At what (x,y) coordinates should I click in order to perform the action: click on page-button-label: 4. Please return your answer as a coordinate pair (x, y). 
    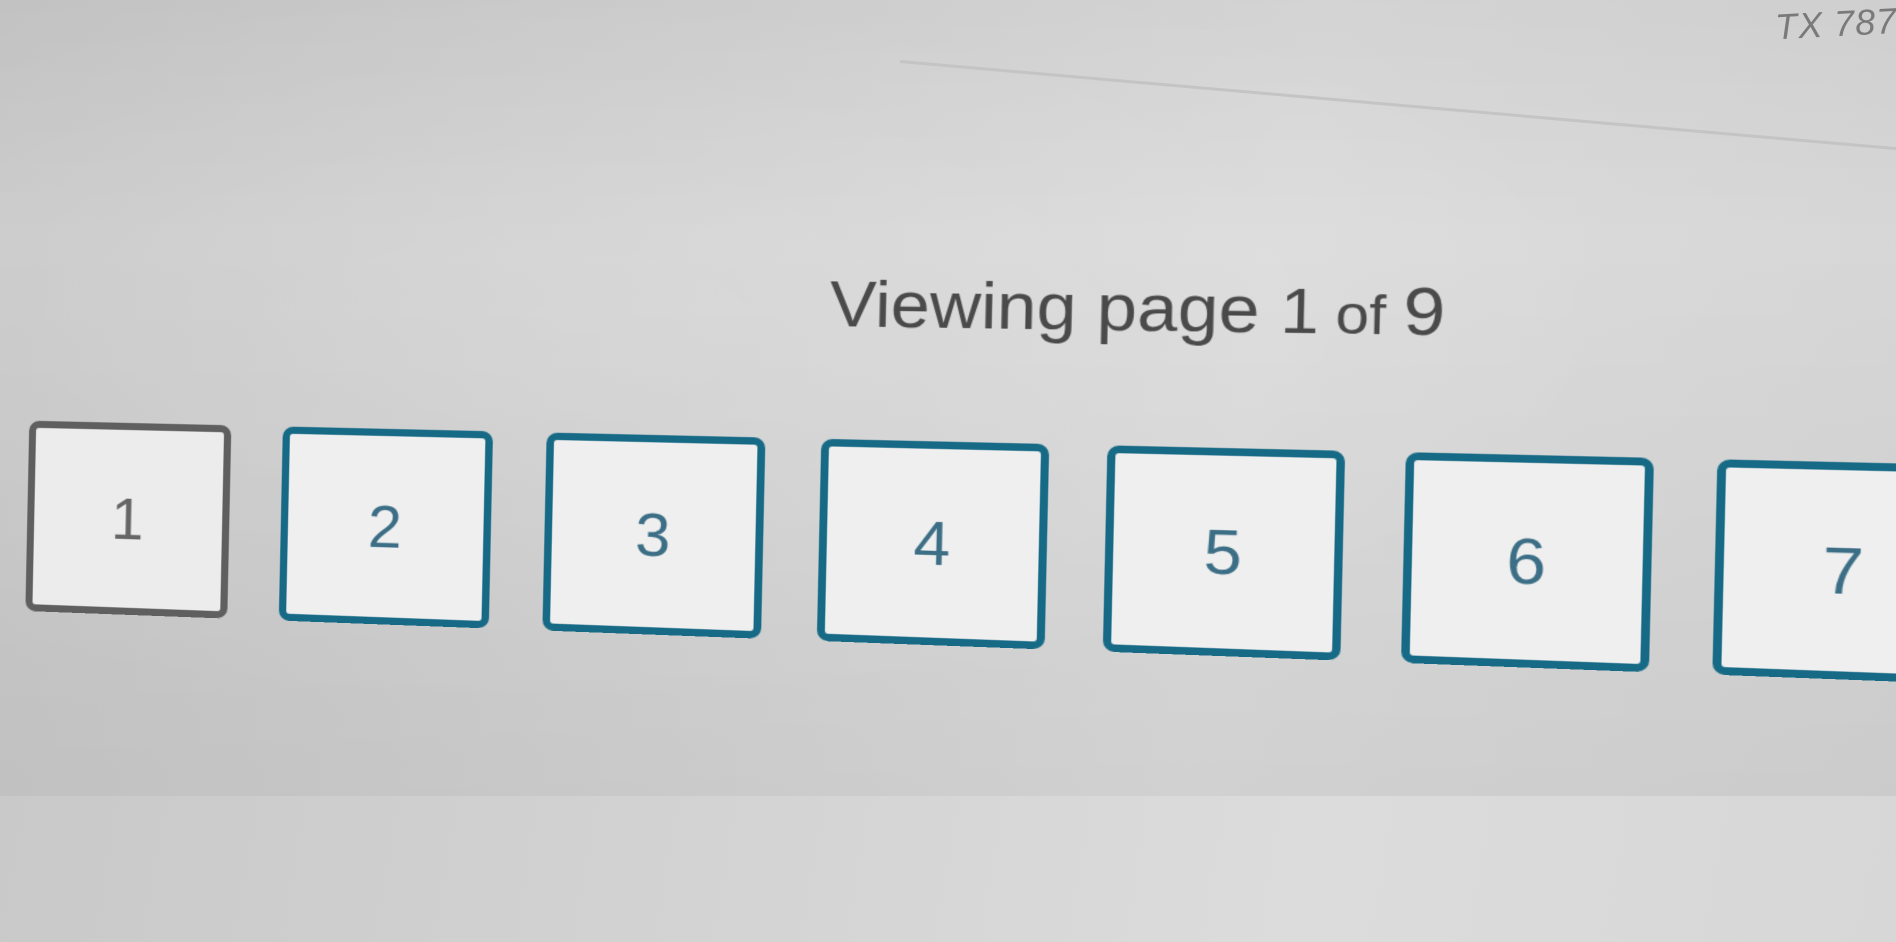
    Looking at the image, I should click on (932, 543).